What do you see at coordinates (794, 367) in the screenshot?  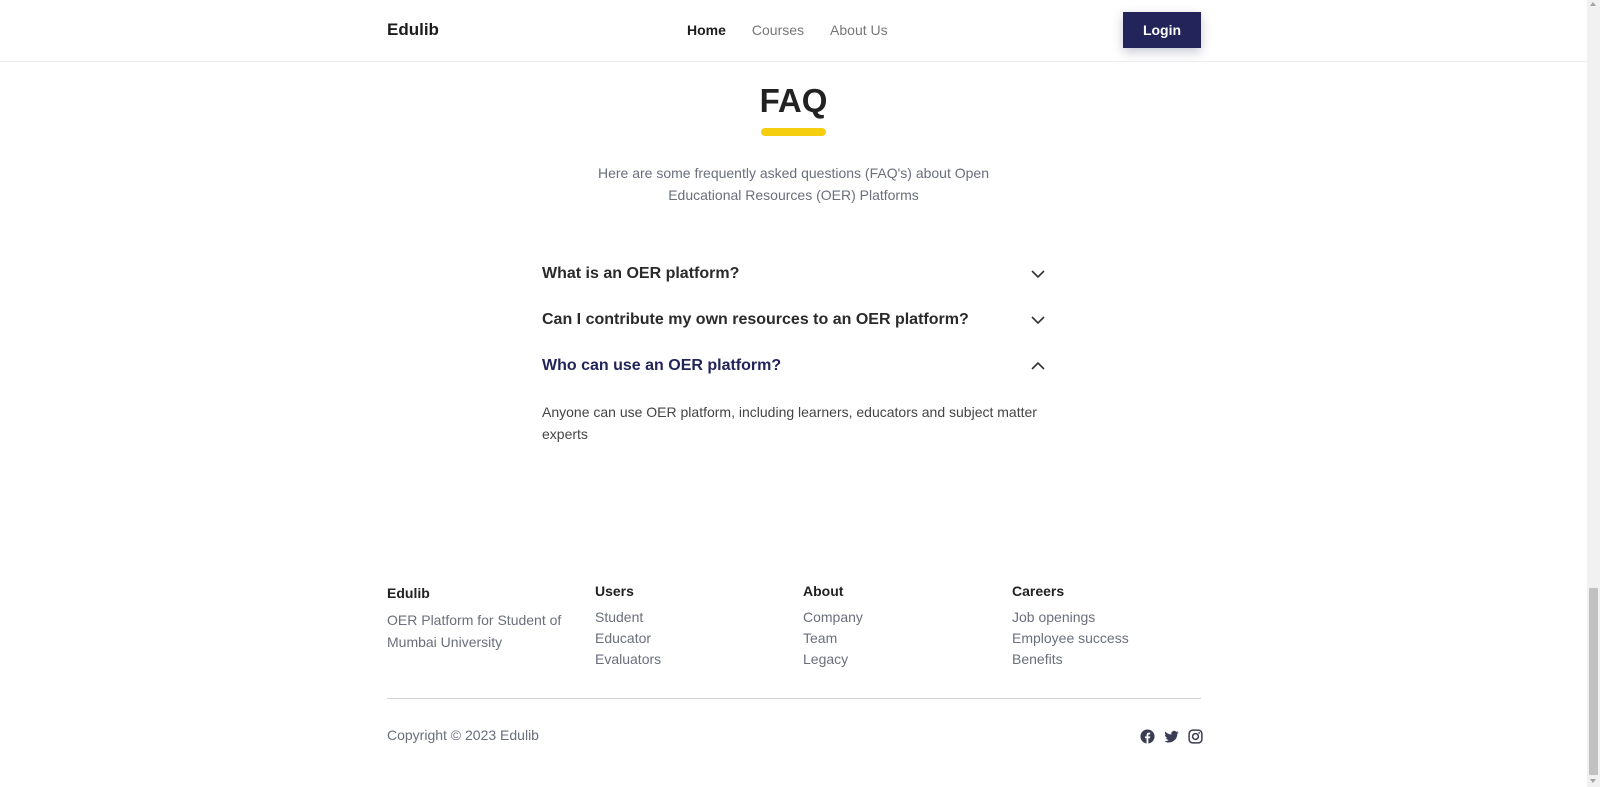 I see `faq-item-who-can-use: Who can use an OER platform?` at bounding box center [794, 367].